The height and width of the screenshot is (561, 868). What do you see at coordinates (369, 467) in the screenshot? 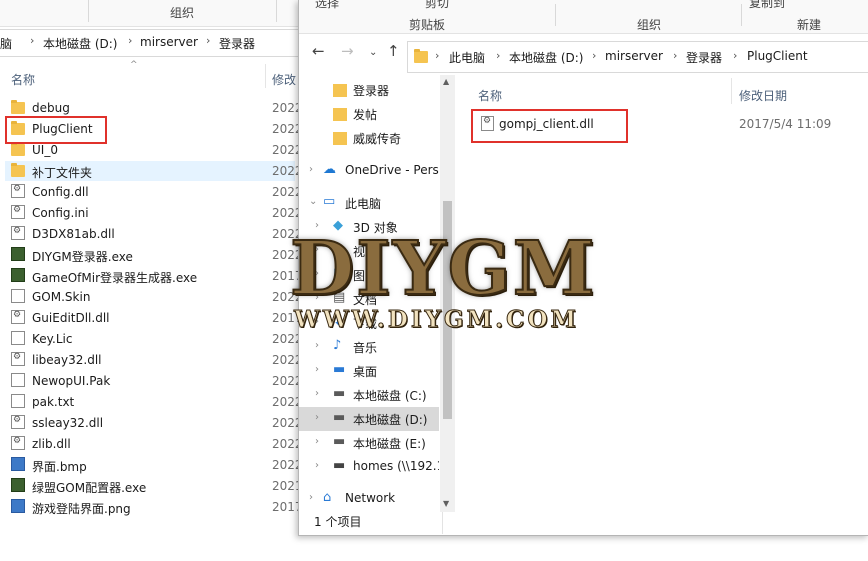
I see `nav-item-network-drive: › ▬ homes (\\192.1` at bounding box center [369, 467].